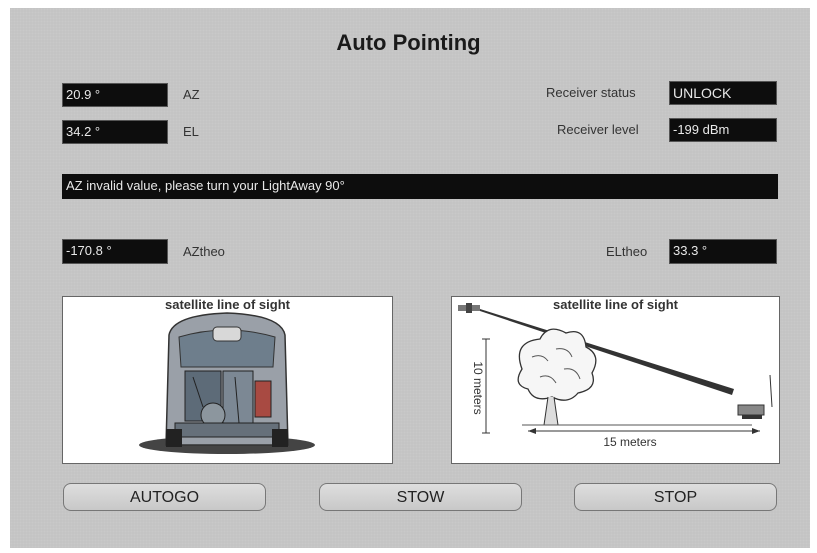  I want to click on stop-button: STOP, so click(675, 497).